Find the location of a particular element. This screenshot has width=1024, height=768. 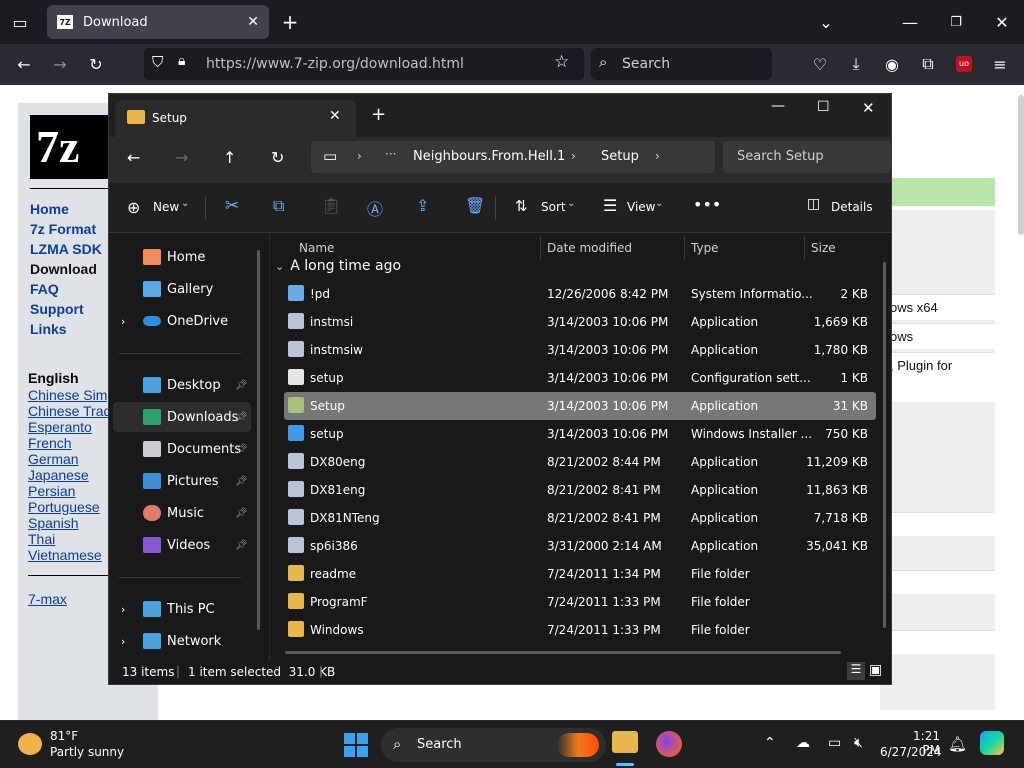

new-button: New is located at coordinates (166, 207).